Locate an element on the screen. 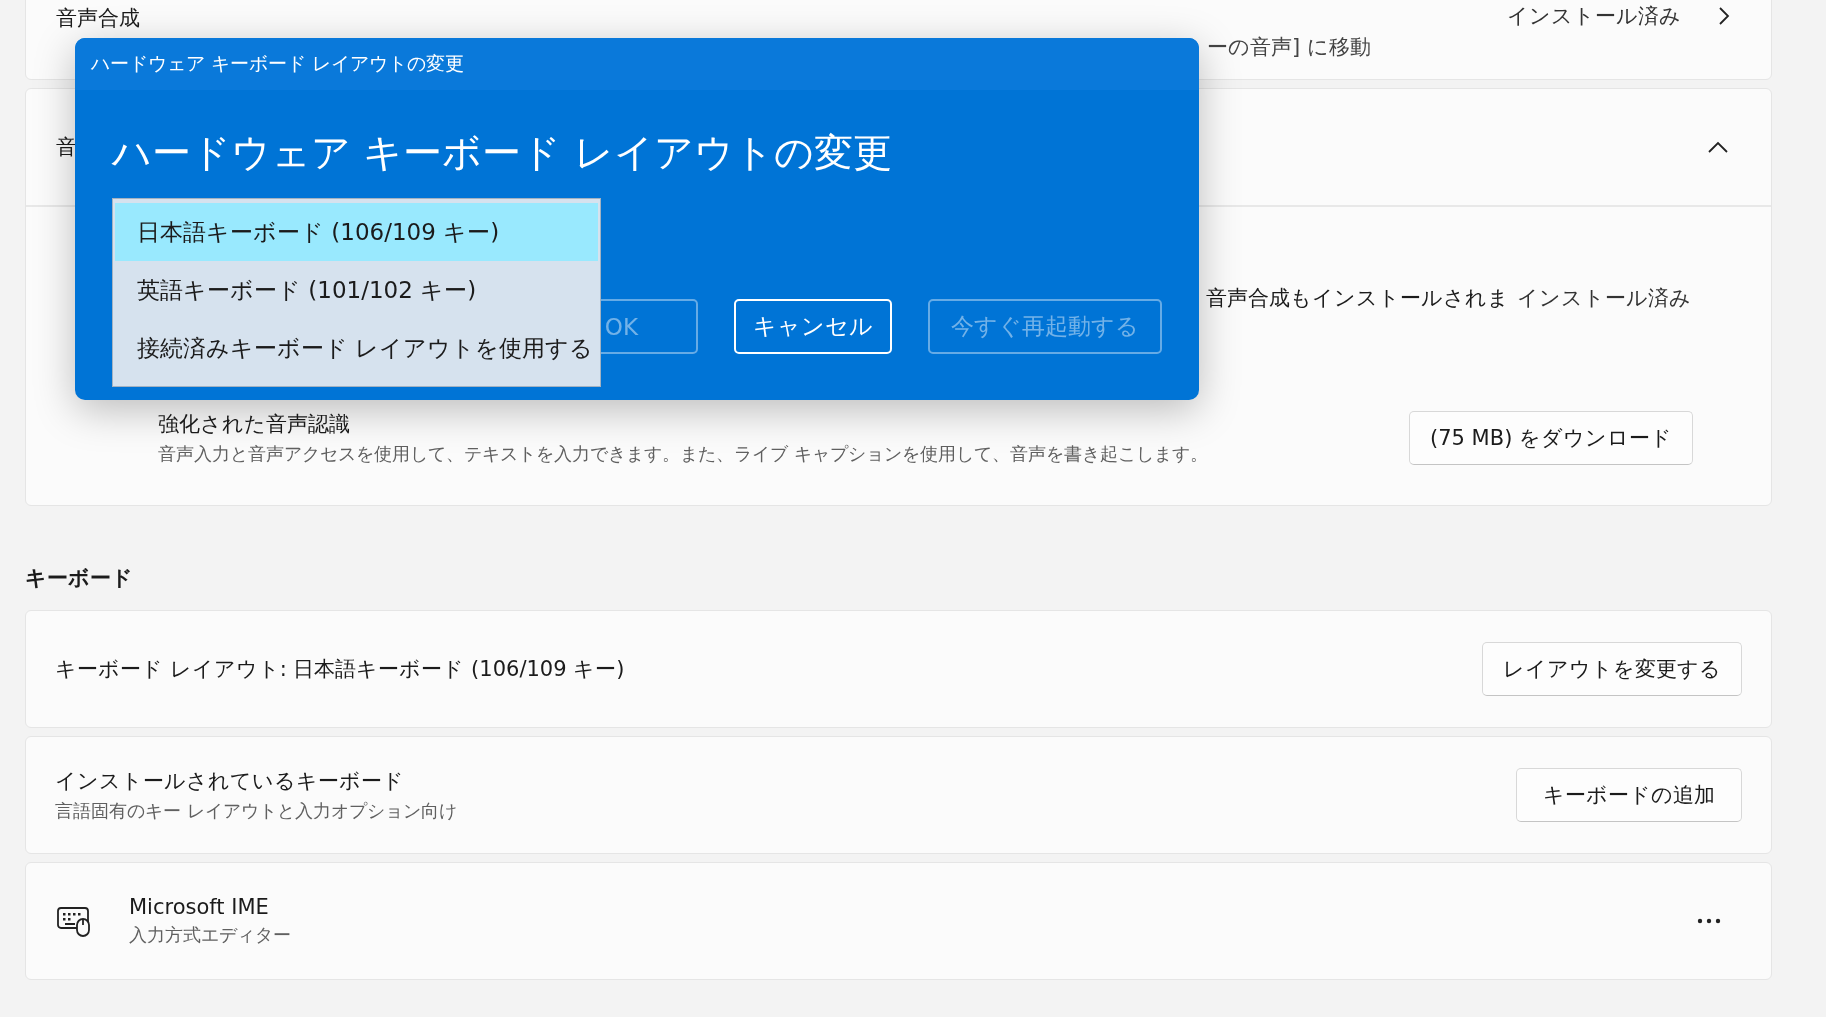 This screenshot has width=1826, height=1017. dropdown-option: 日本語キーボード (106/109 キー) is located at coordinates (356, 232).